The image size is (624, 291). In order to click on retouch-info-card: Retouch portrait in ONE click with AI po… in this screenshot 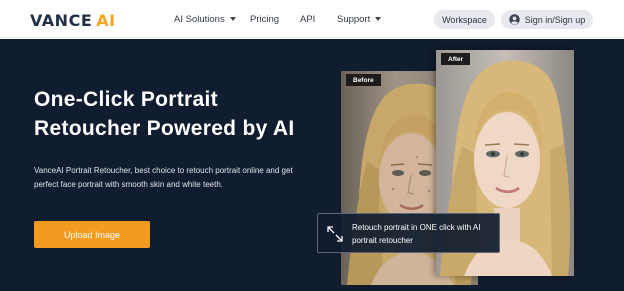, I will do `click(408, 233)`.